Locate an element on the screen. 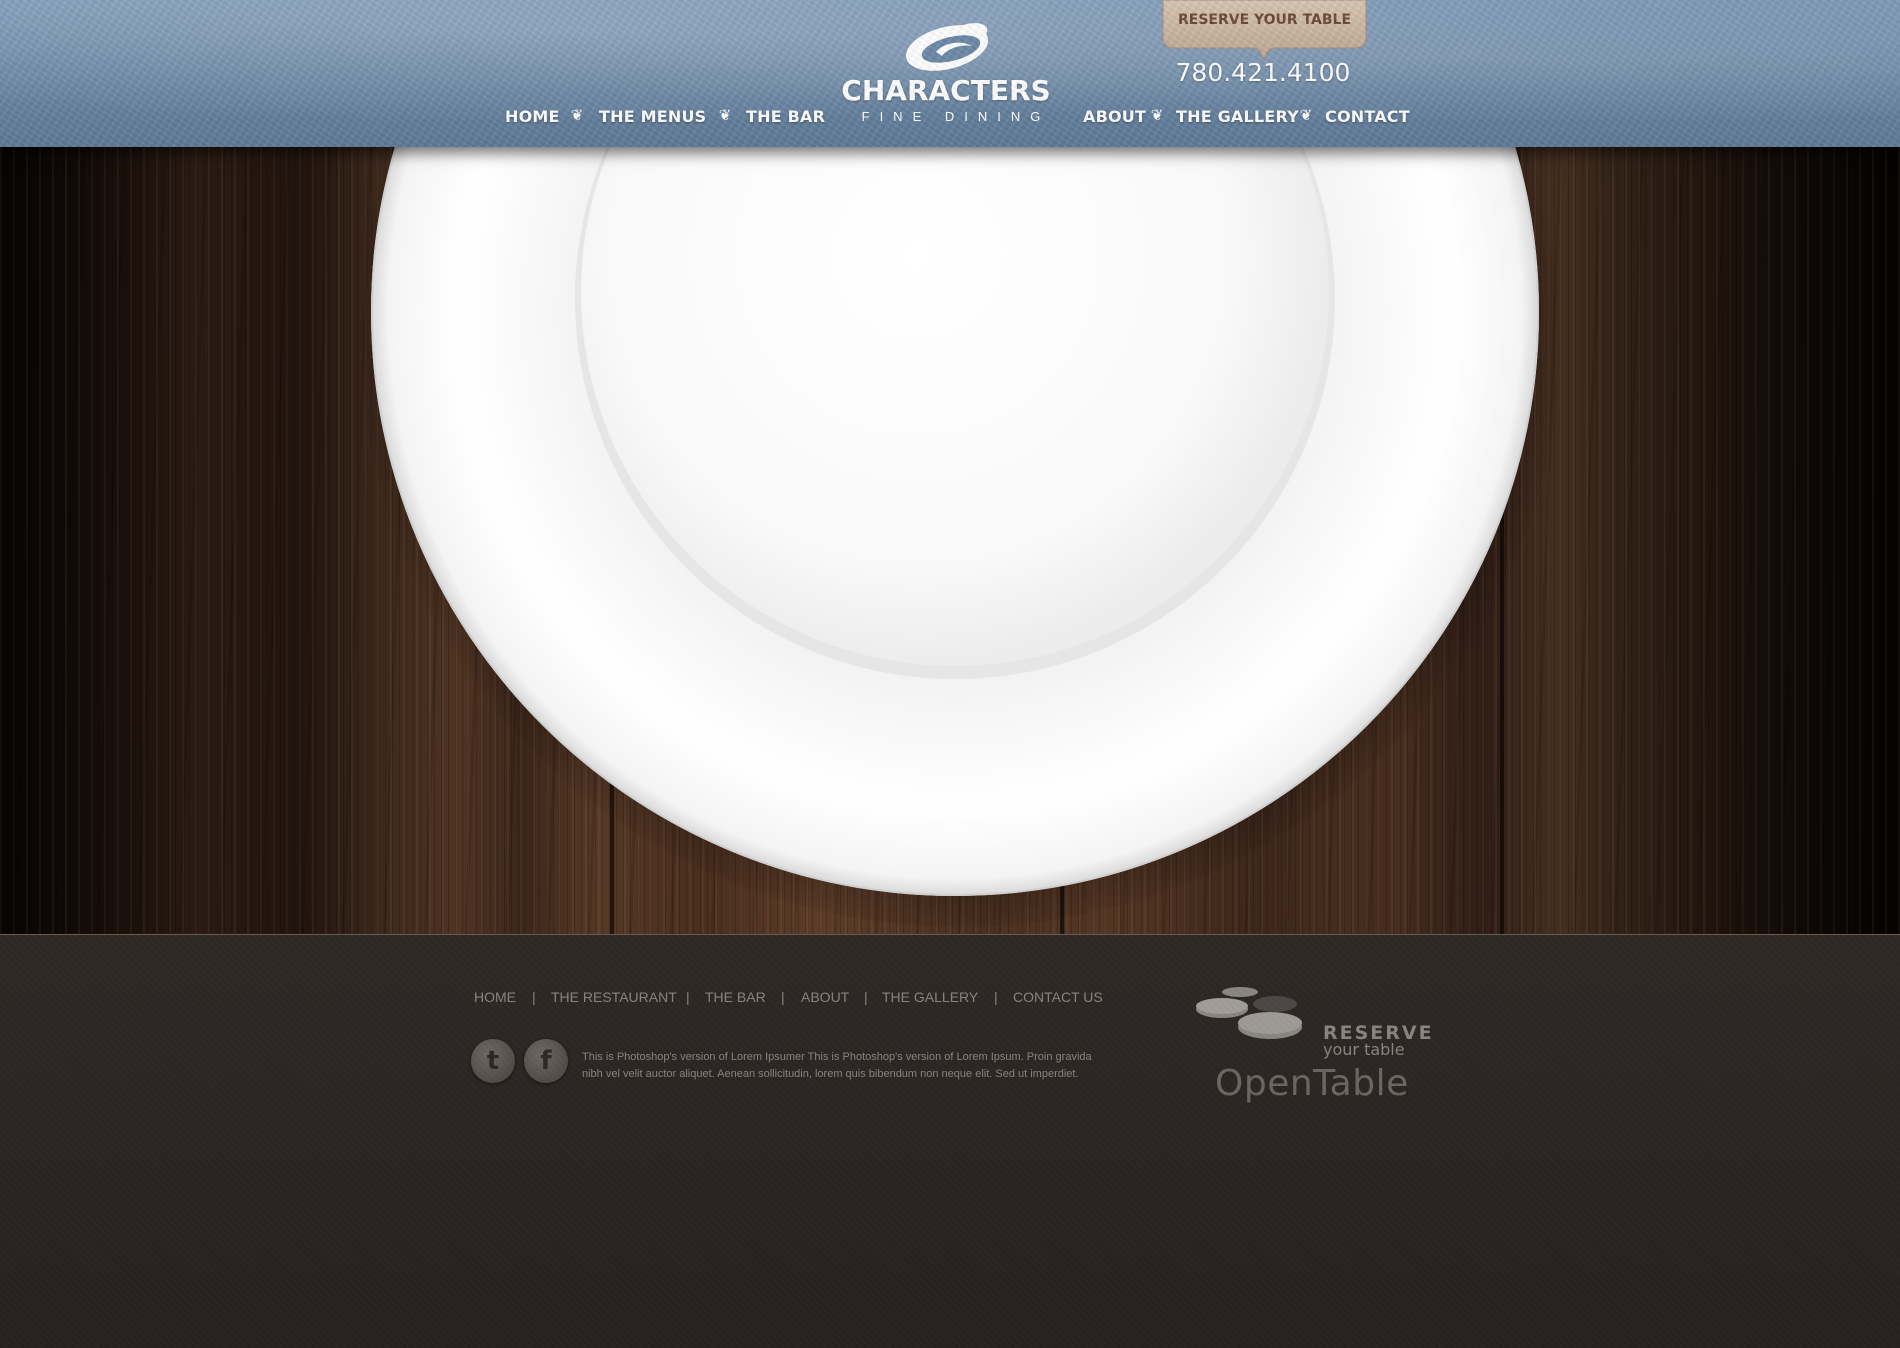 The height and width of the screenshot is (1348, 1900). nav-the-gallery-link: THE GALLERY is located at coordinates (1237, 116).